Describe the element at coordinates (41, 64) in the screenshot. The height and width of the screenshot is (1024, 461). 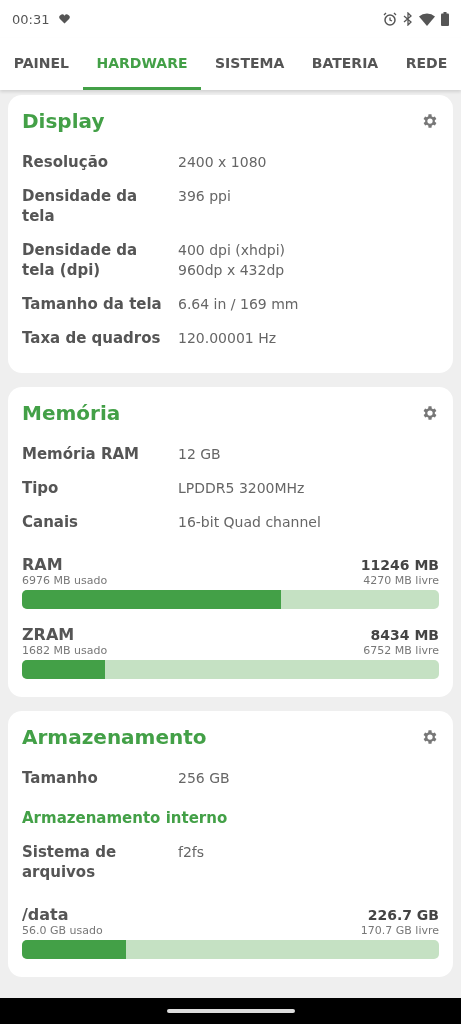
I see `tab: PAINEL` at that location.